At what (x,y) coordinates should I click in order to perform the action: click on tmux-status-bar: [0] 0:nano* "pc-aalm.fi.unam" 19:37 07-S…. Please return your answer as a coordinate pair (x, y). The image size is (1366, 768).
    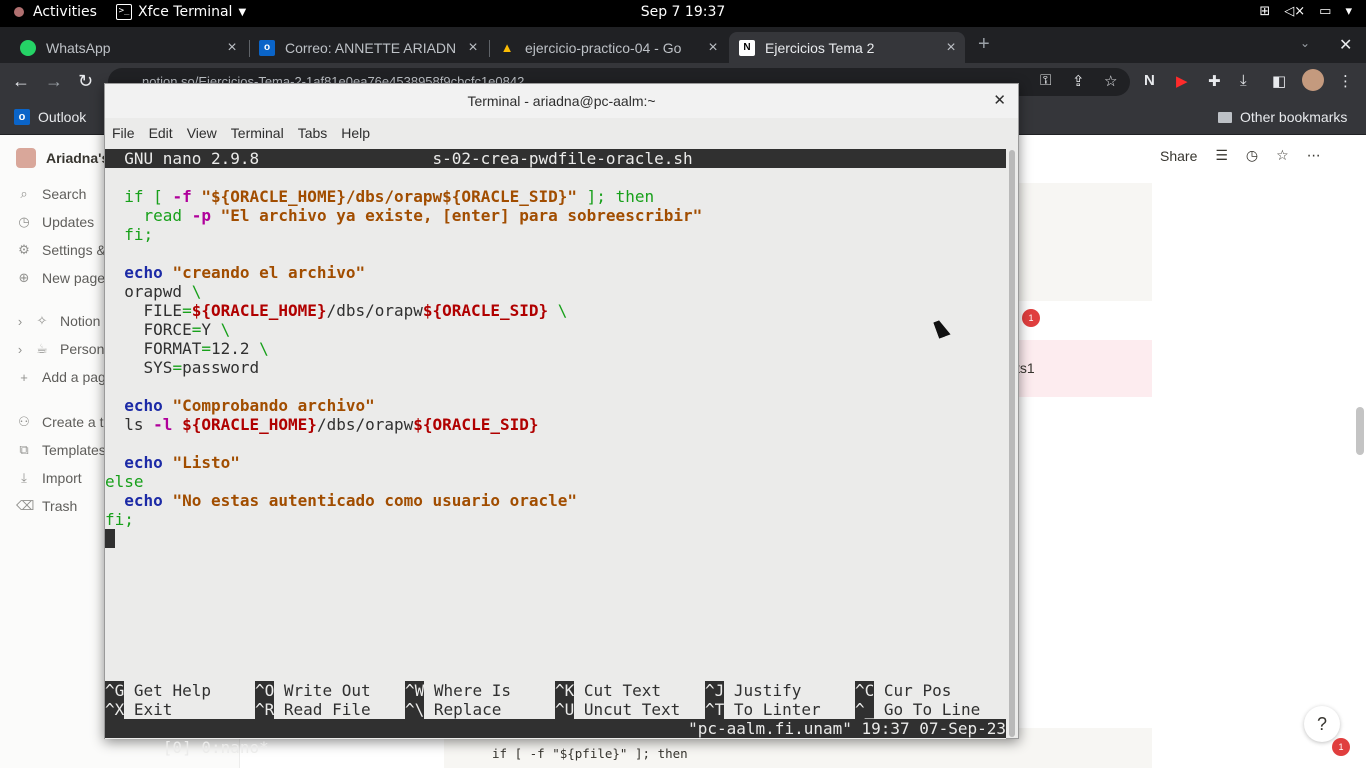
    Looking at the image, I should click on (555, 738).